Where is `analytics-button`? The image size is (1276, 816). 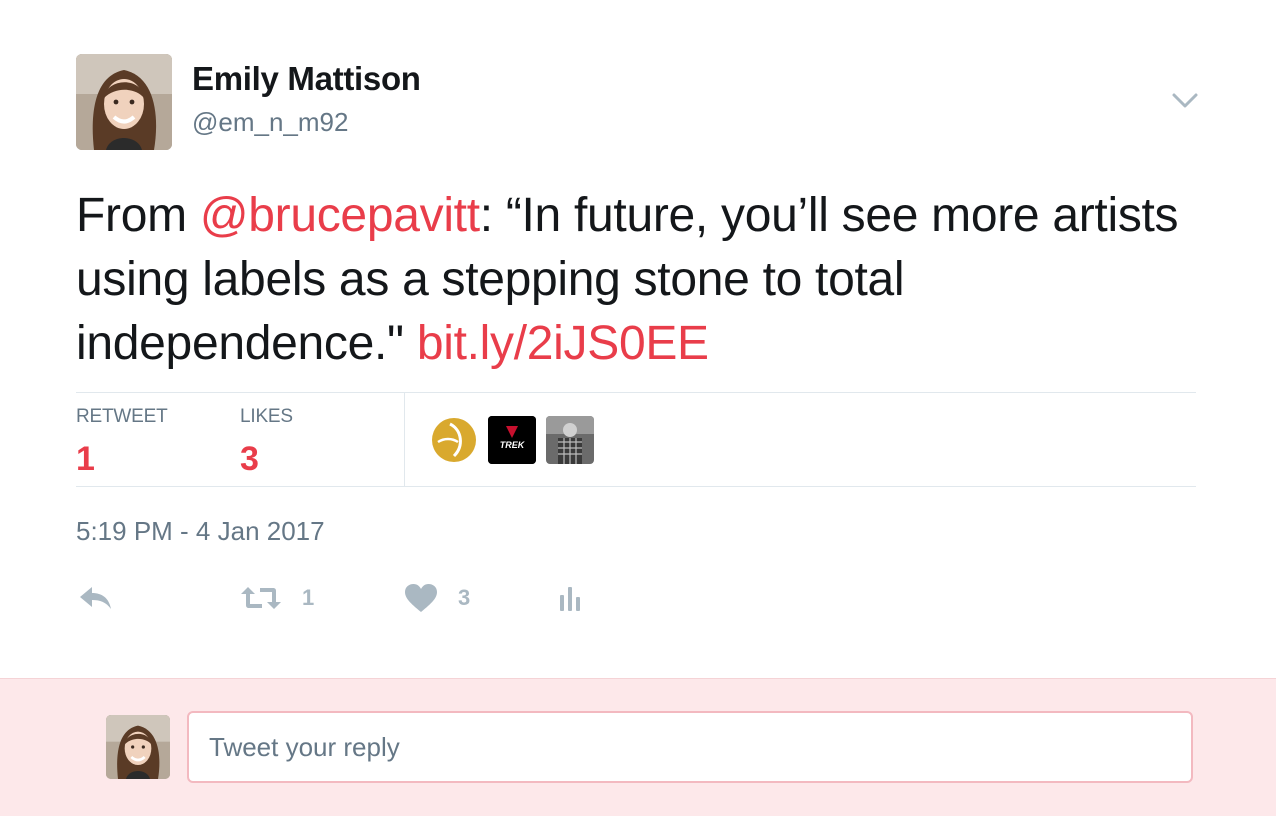
analytics-button is located at coordinates (572, 598).